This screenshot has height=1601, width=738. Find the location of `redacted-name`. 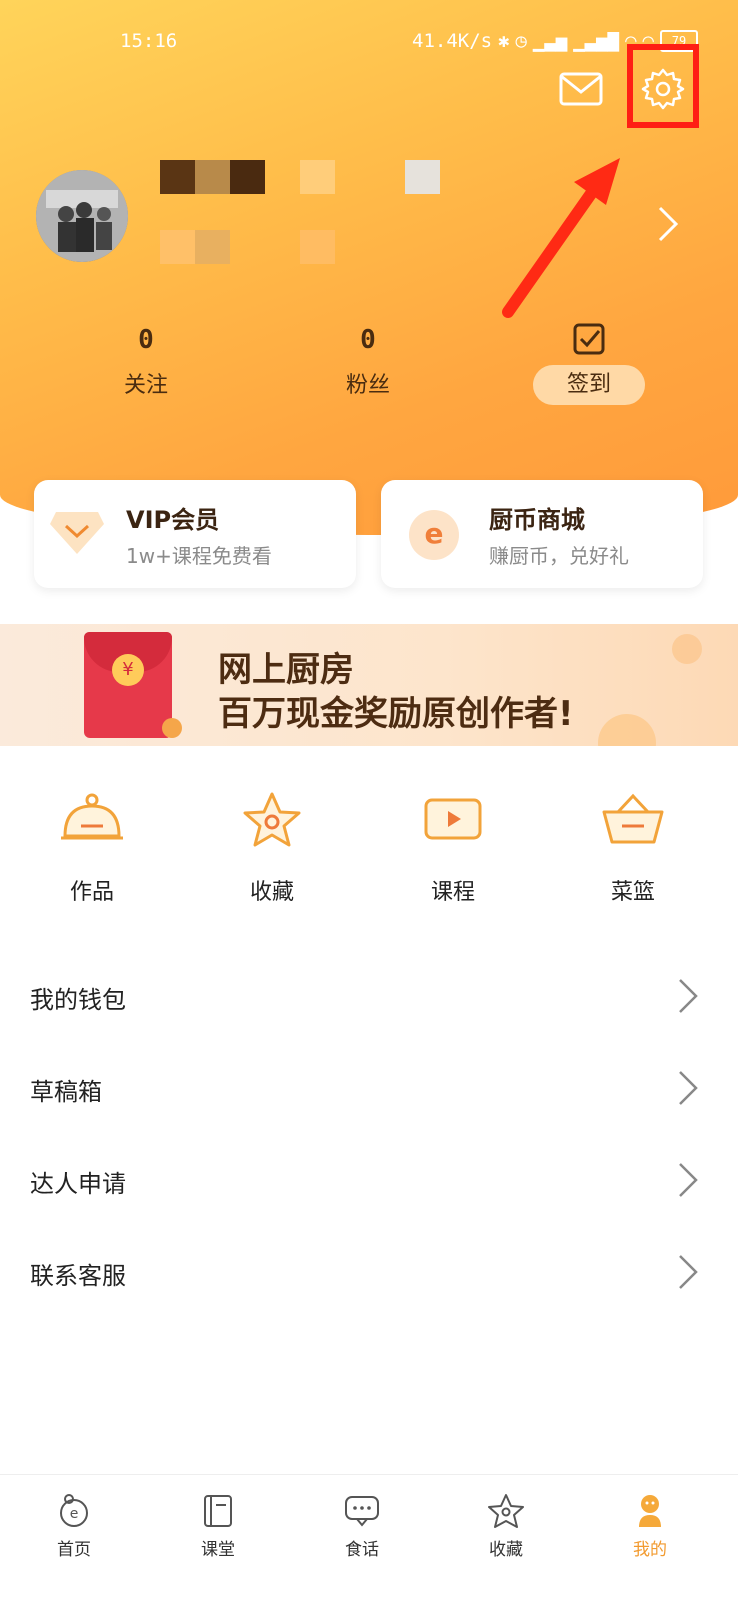

redacted-name is located at coordinates (305, 212).